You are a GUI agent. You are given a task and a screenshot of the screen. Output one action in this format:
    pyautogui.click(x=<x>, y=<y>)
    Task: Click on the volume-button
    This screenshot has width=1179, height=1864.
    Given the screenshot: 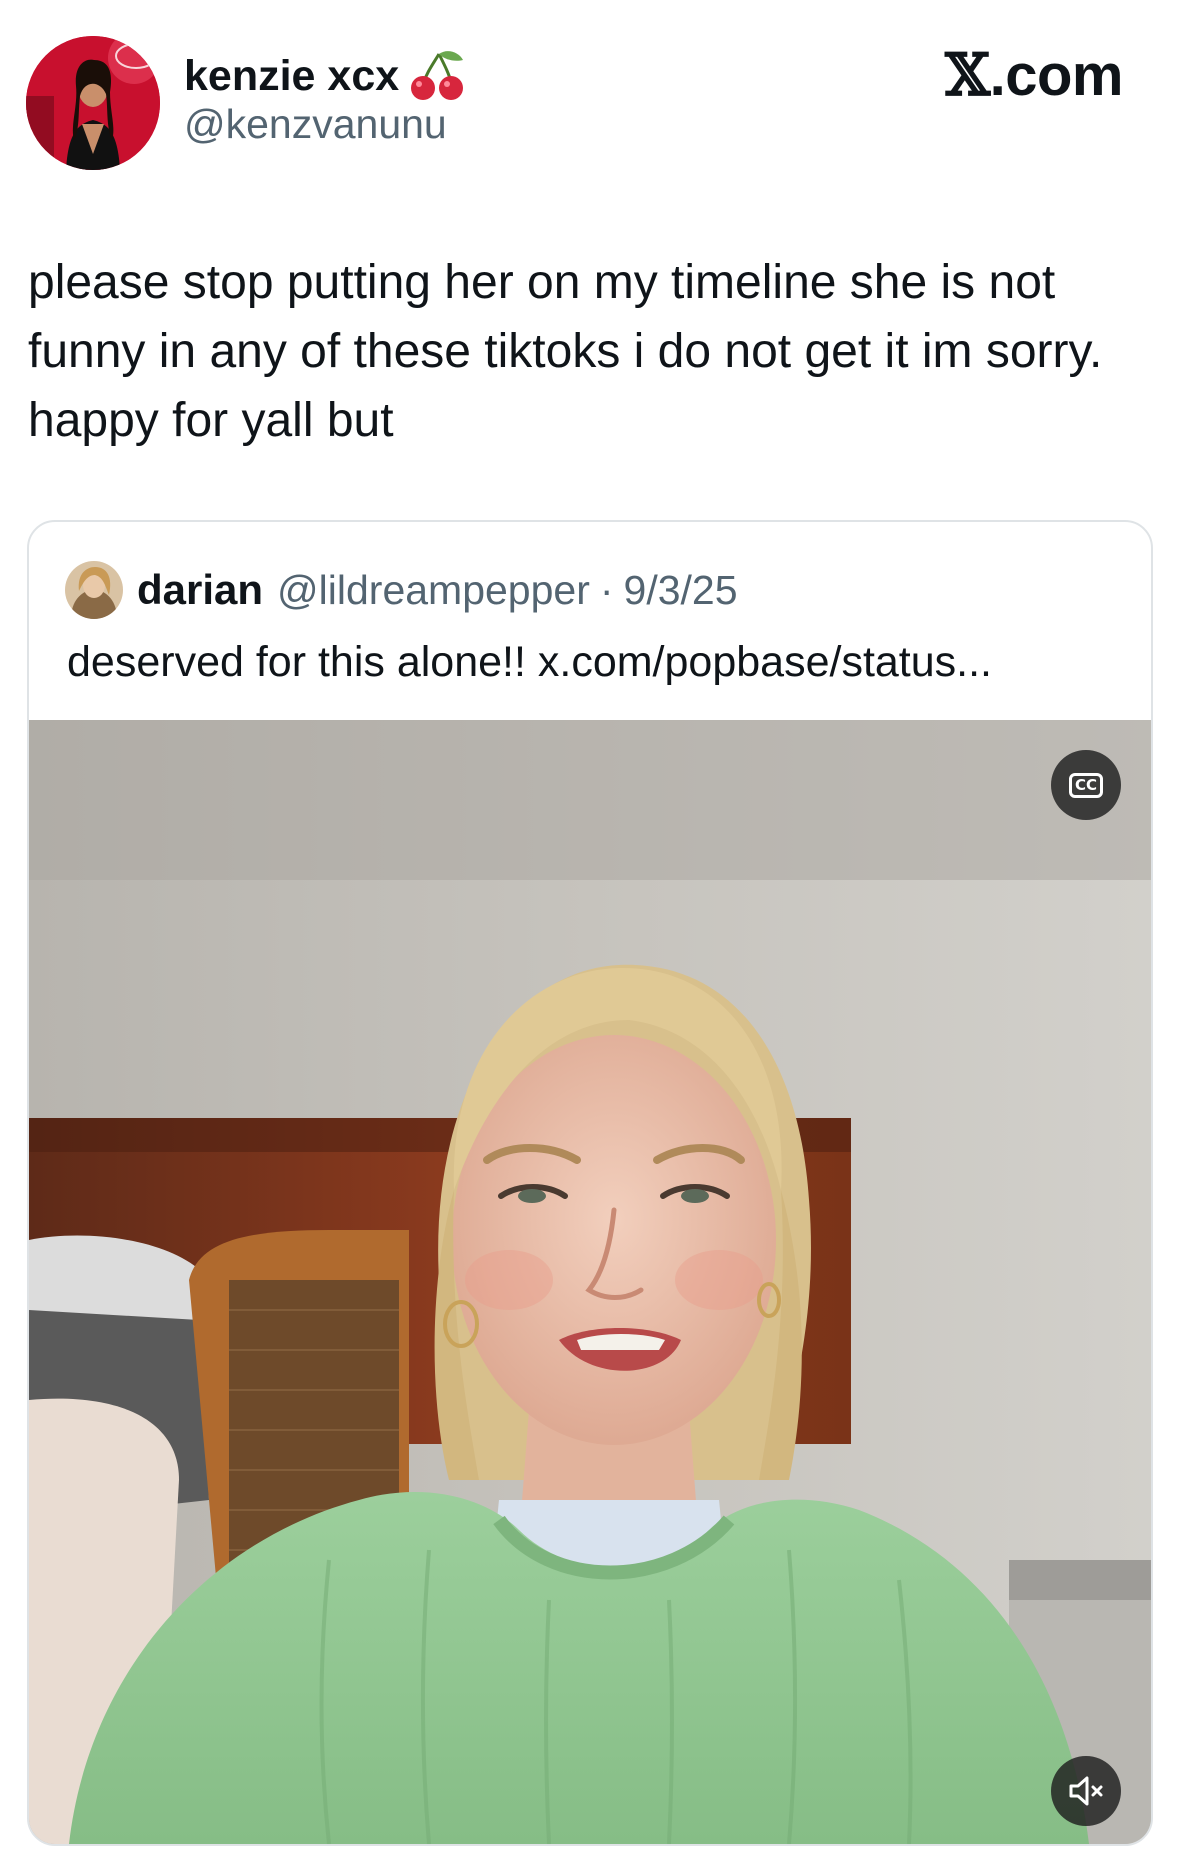 What is the action you would take?
    pyautogui.click(x=1086, y=1791)
    